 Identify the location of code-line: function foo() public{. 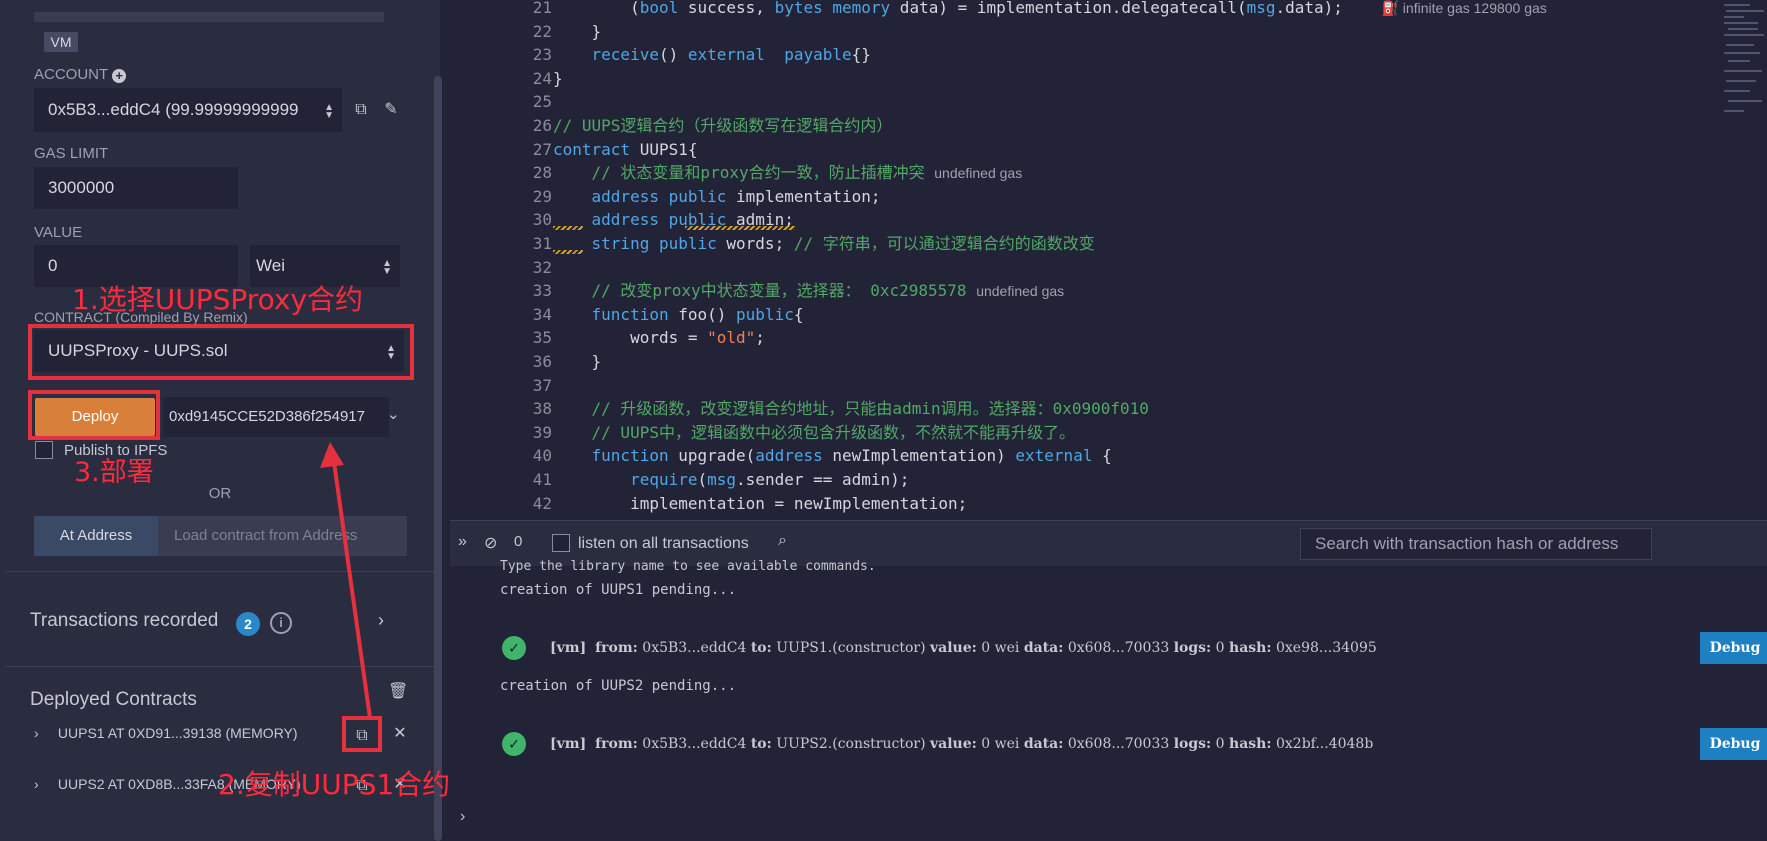
(697, 314).